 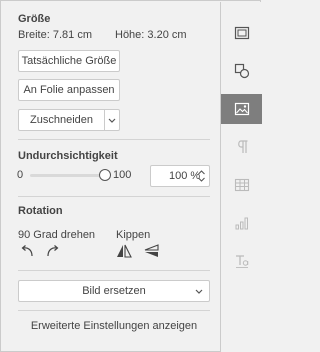 I want to click on replace-image-label: Bild ersetzen, so click(x=114, y=291).